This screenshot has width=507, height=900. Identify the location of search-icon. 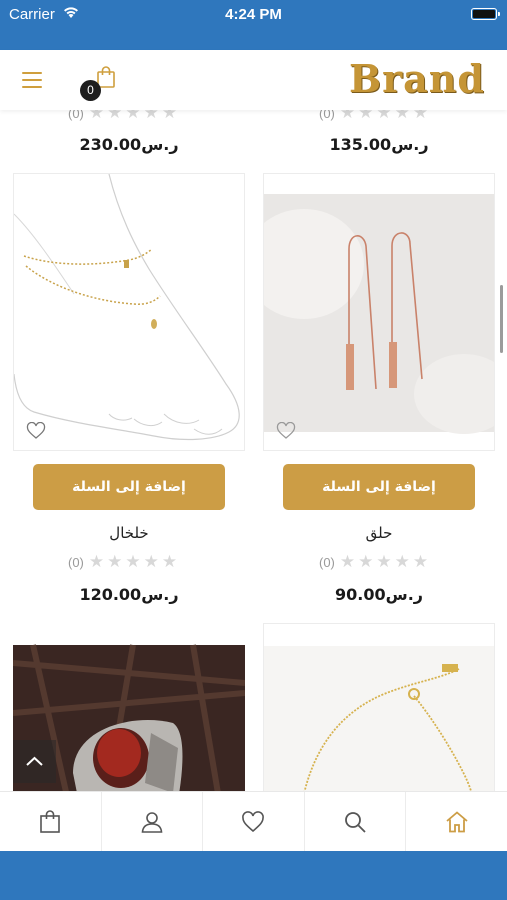
(355, 822).